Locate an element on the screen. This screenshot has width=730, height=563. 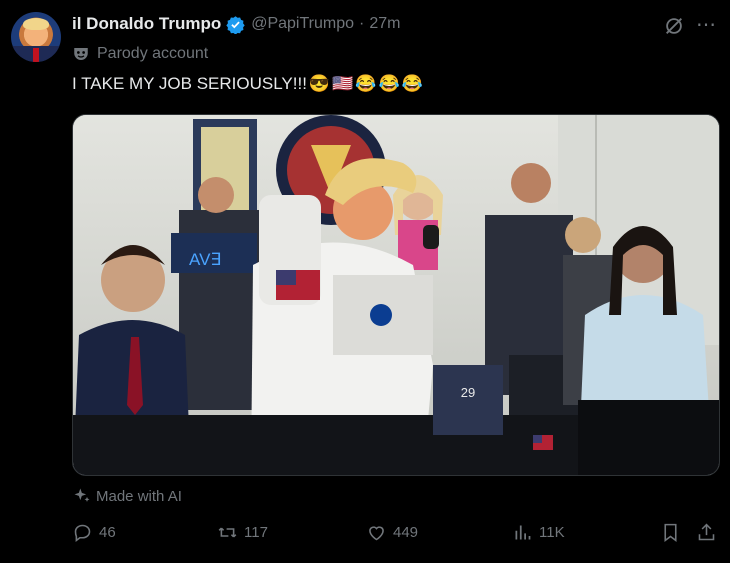
emoji-us-flag: 🇺🇸 is located at coordinates (343, 83).